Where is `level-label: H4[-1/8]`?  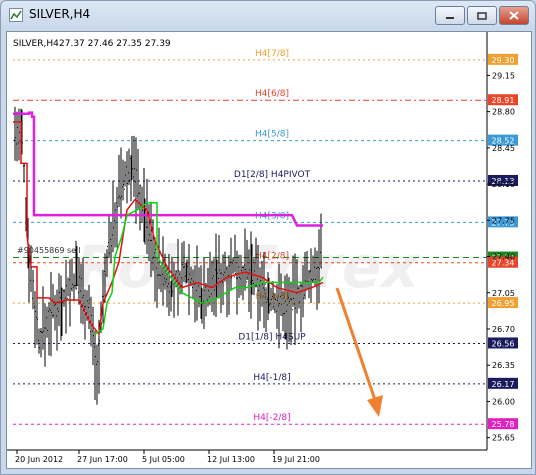 level-label: H4[-1/8] is located at coordinates (271, 378).